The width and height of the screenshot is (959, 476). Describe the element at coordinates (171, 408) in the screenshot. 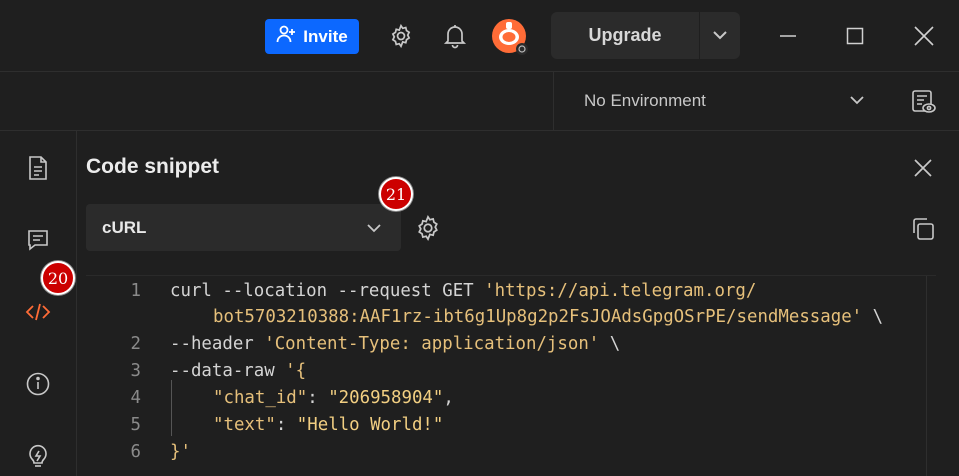

I see `indent-guide` at that location.